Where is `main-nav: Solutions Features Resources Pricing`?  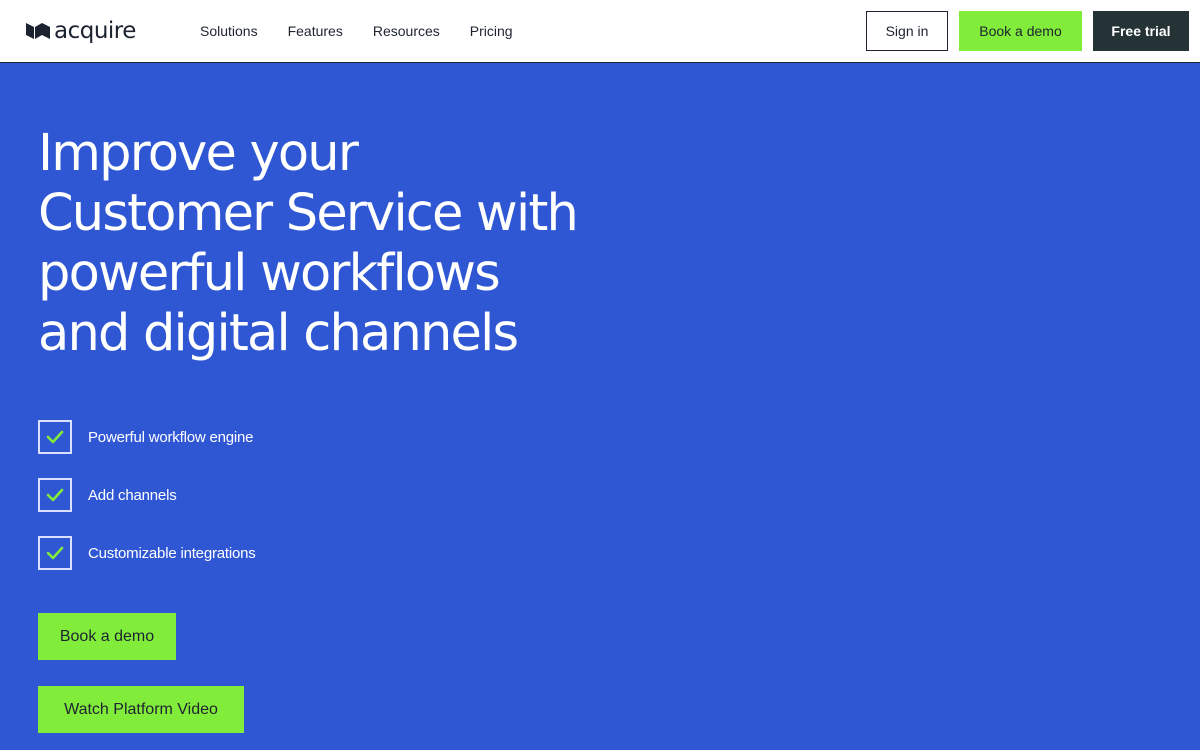
main-nav: Solutions Features Resources Pricing is located at coordinates (371, 31).